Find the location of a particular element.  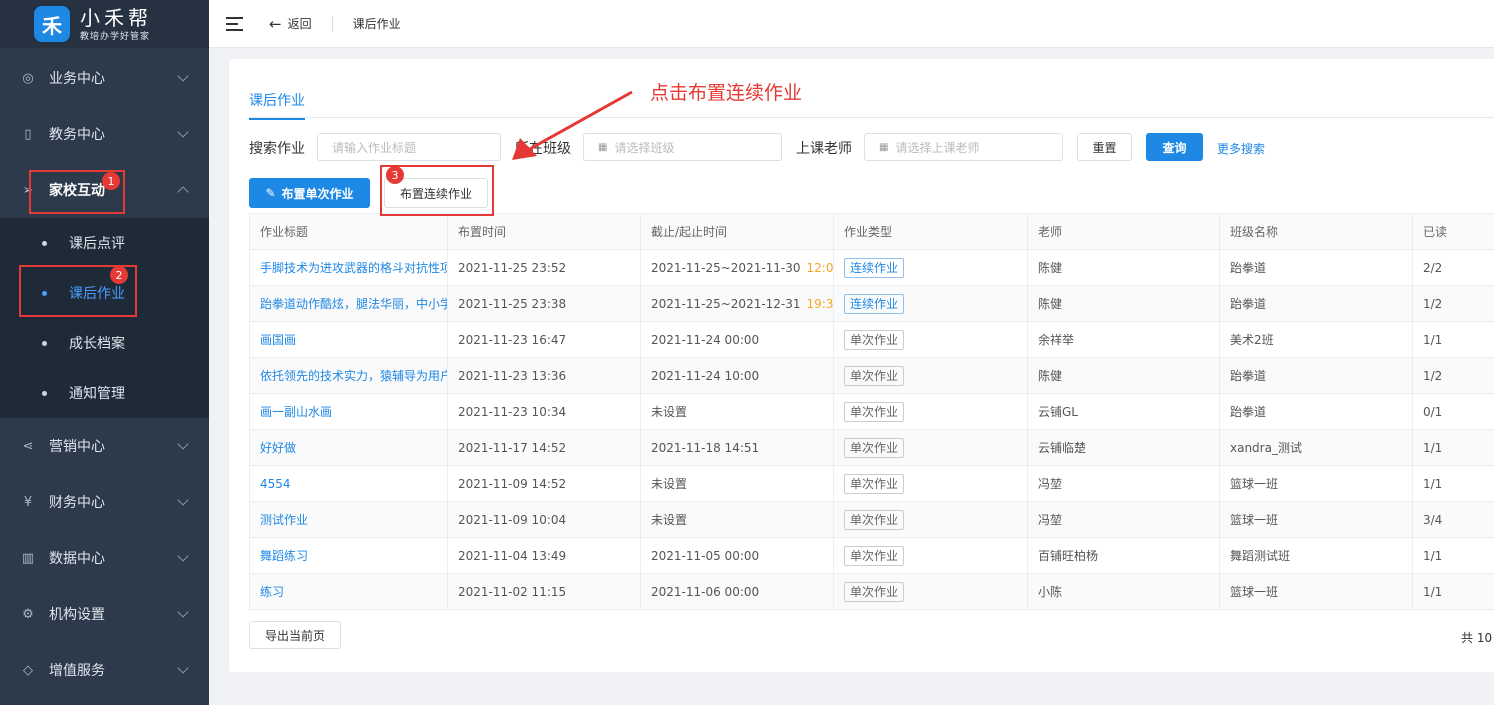

class-cell: 跆拳道 is located at coordinates (1316, 375).